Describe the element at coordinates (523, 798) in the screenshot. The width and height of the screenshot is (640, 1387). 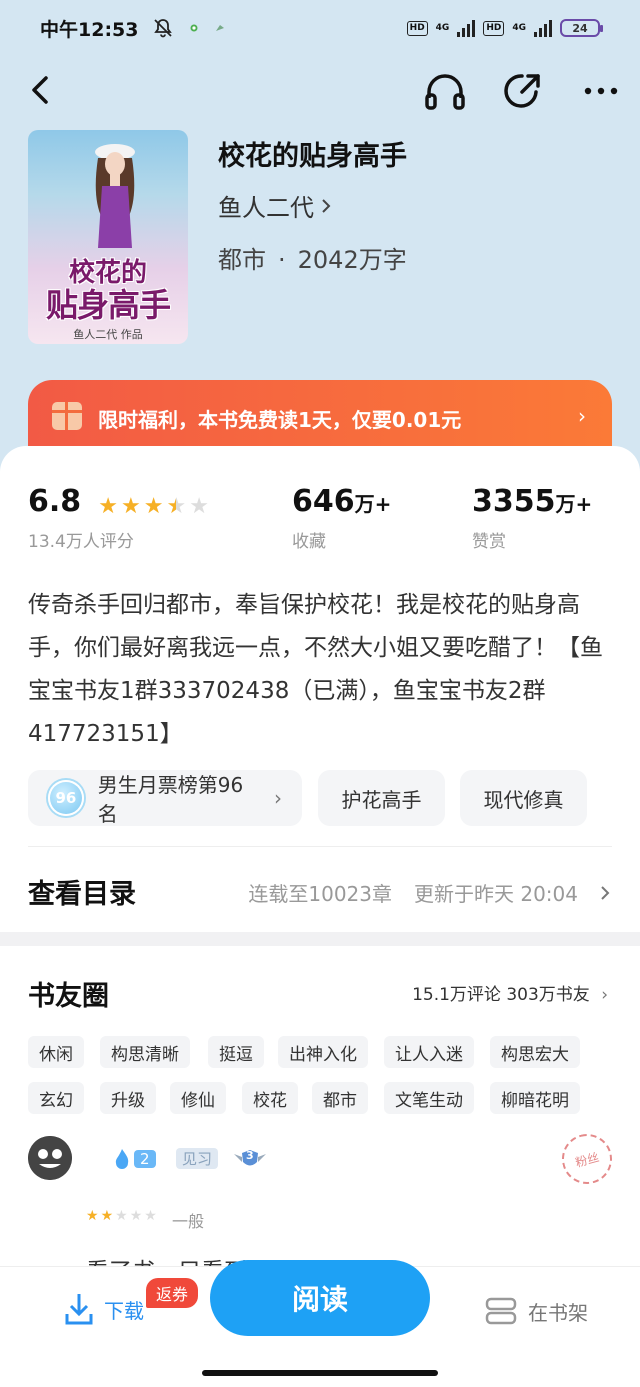
I see `tag-chip-2: 现代修真` at that location.